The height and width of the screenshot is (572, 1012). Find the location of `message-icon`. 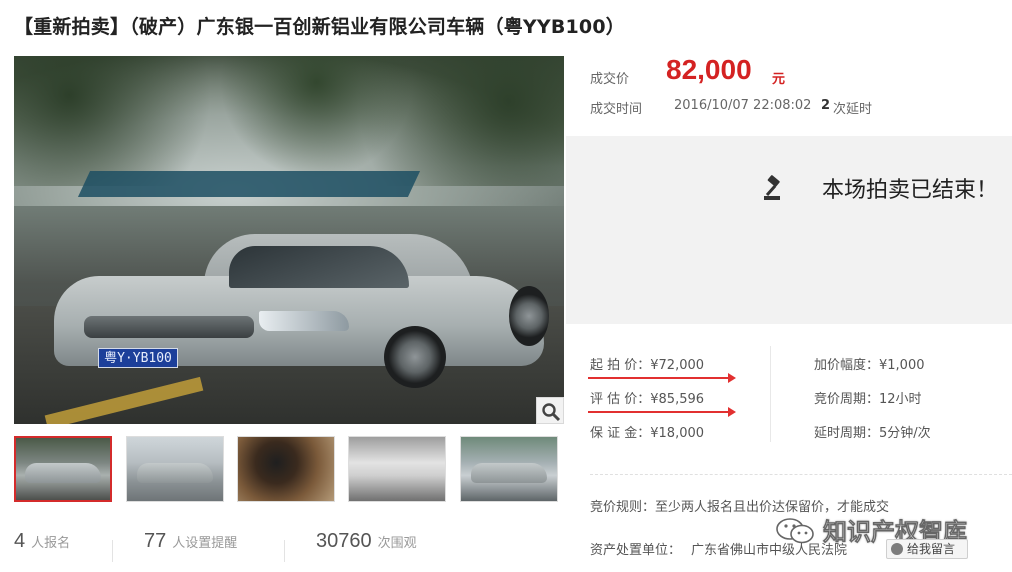

message-icon is located at coordinates (897, 549).